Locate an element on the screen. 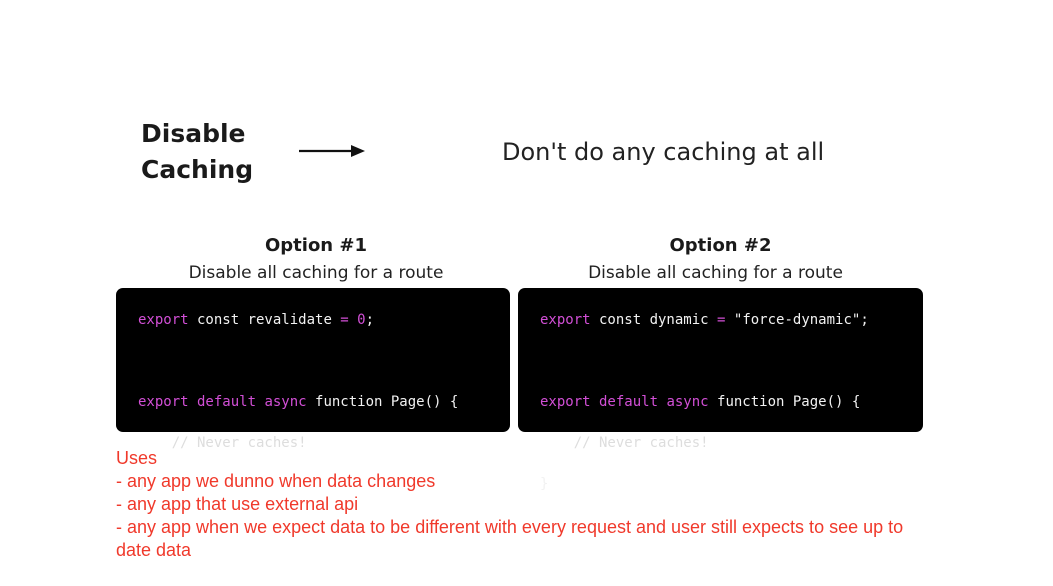  code-text: ; is located at coordinates (370, 320).